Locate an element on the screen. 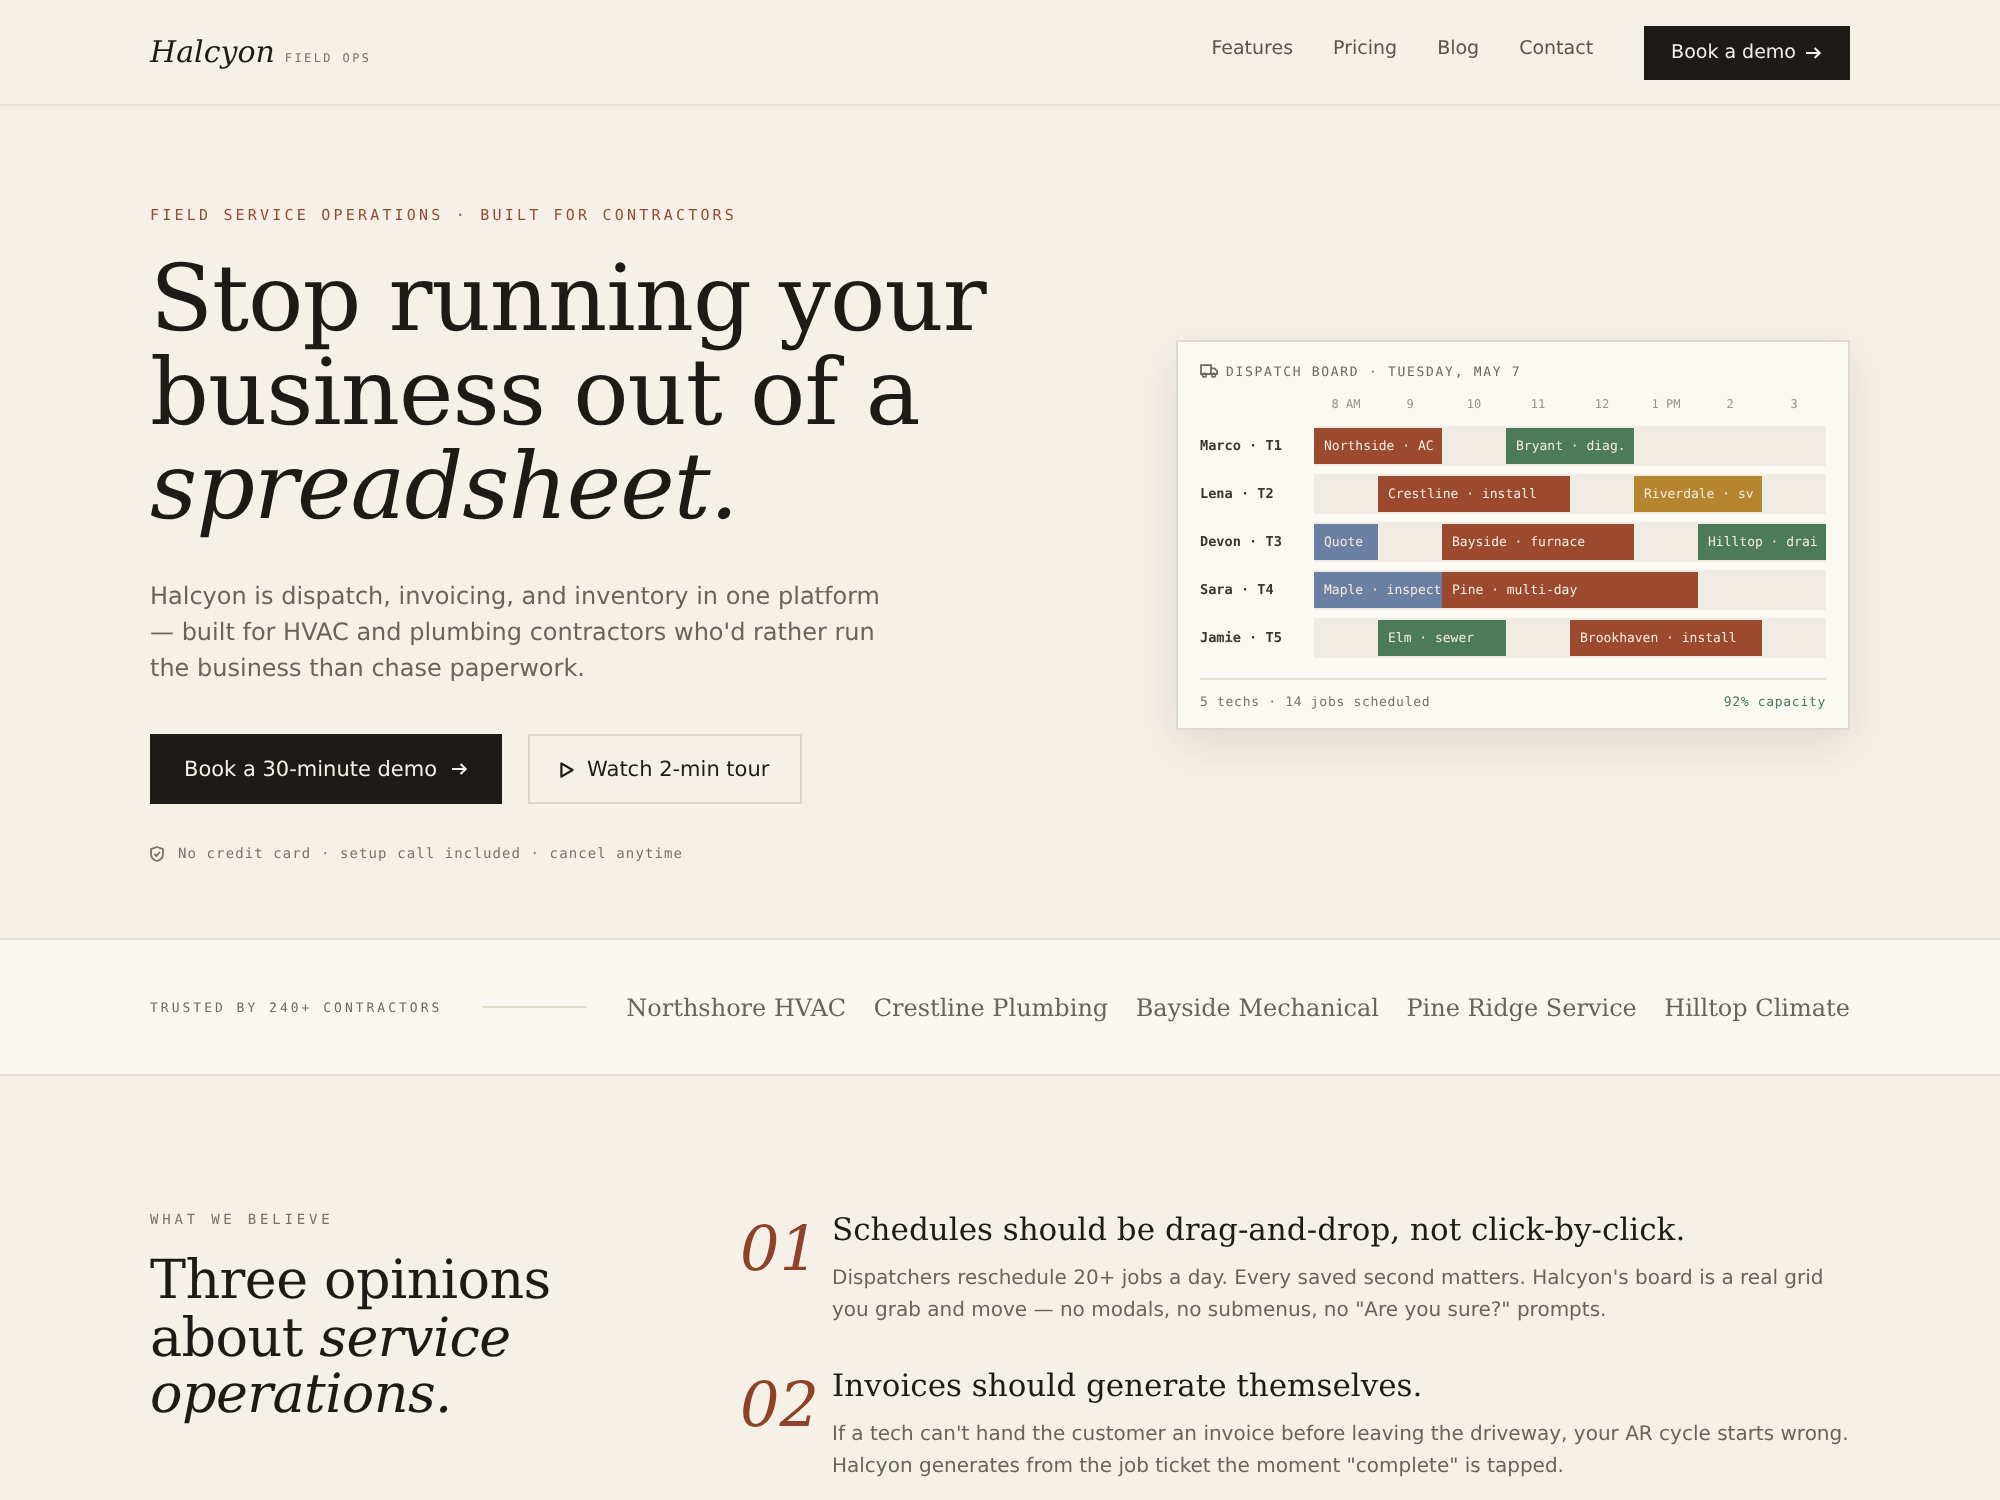 The height and width of the screenshot is (1500, 2000). opinion-text: Dispatchers reschedule 20+ jobs a day. Every saved second matters. Halcyon's board is a real grid you grab and move — no modals, no submenus, no "Are you sure?" prompts. is located at coordinates (1329, 1296).